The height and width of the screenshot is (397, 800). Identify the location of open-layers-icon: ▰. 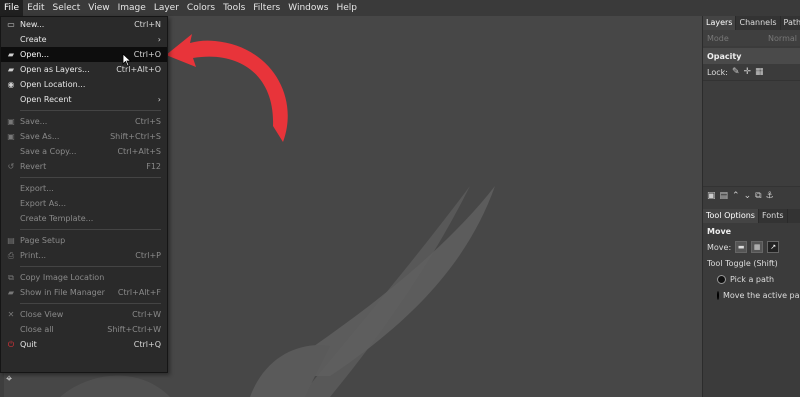
(11, 69).